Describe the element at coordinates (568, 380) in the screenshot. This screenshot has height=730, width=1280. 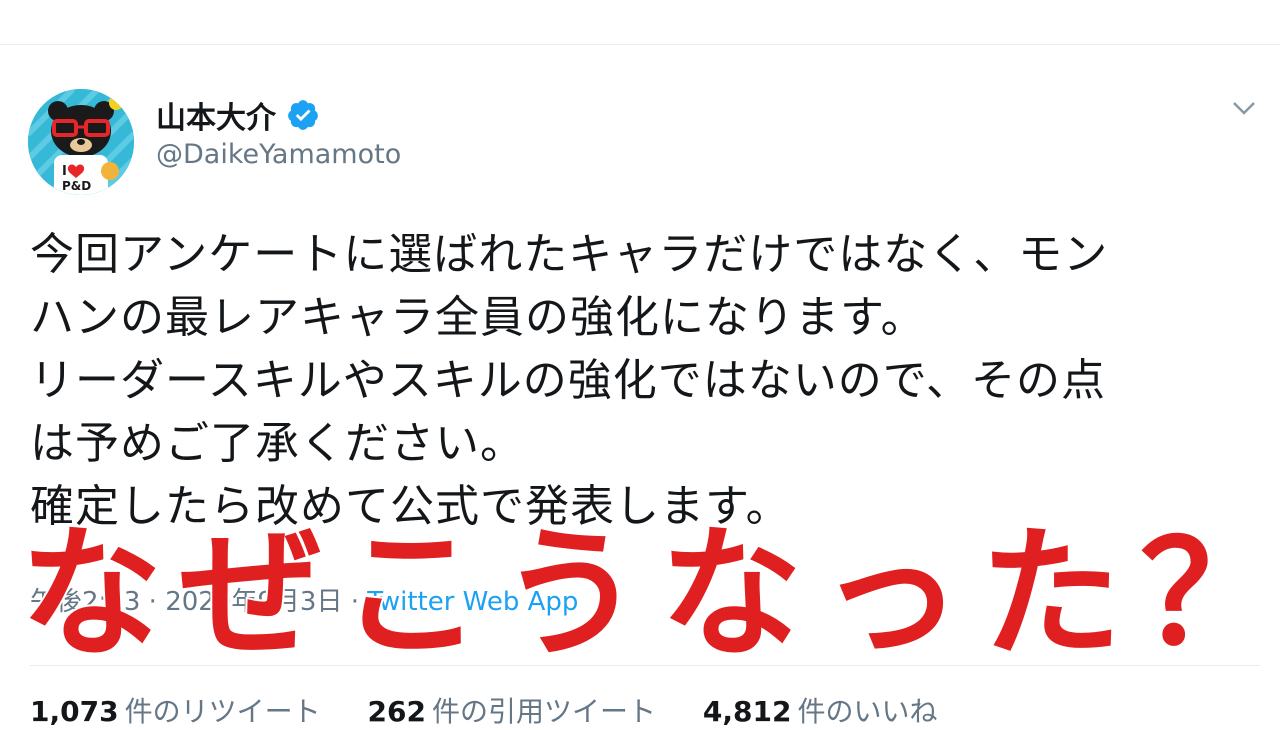
I see `tweet-text-line: リーダースキルやスキルの強化ではないので、その点` at that location.